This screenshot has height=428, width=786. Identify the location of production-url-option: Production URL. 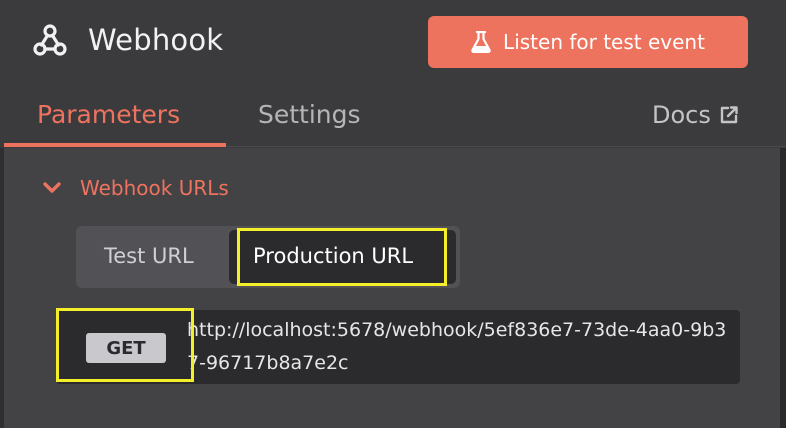
(342, 257).